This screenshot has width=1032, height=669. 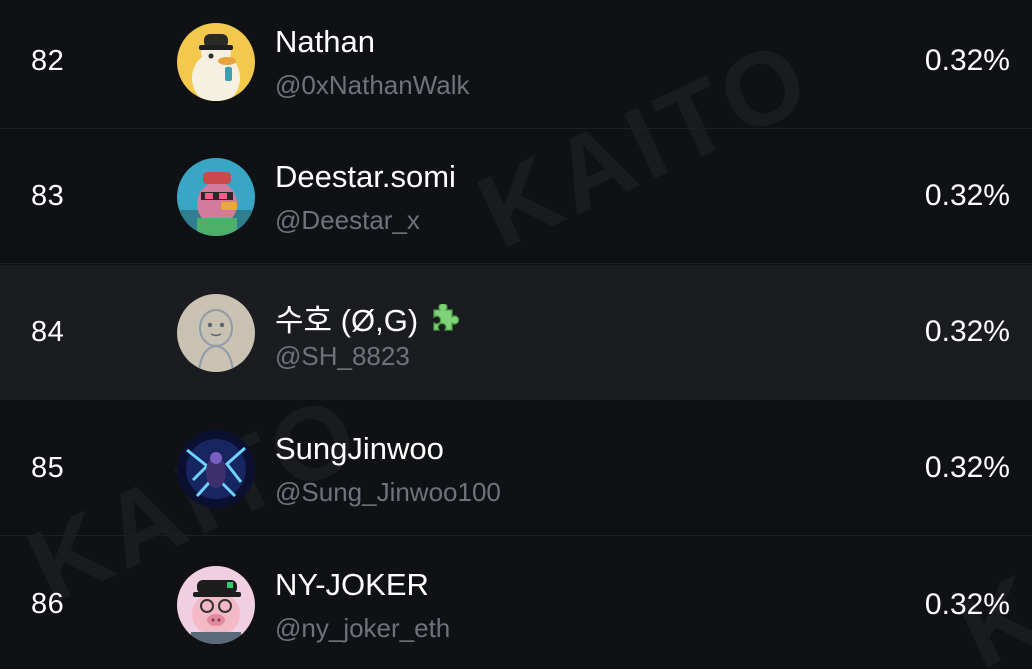 I want to click on user-display-name: NY-JOKER, so click(x=352, y=585).